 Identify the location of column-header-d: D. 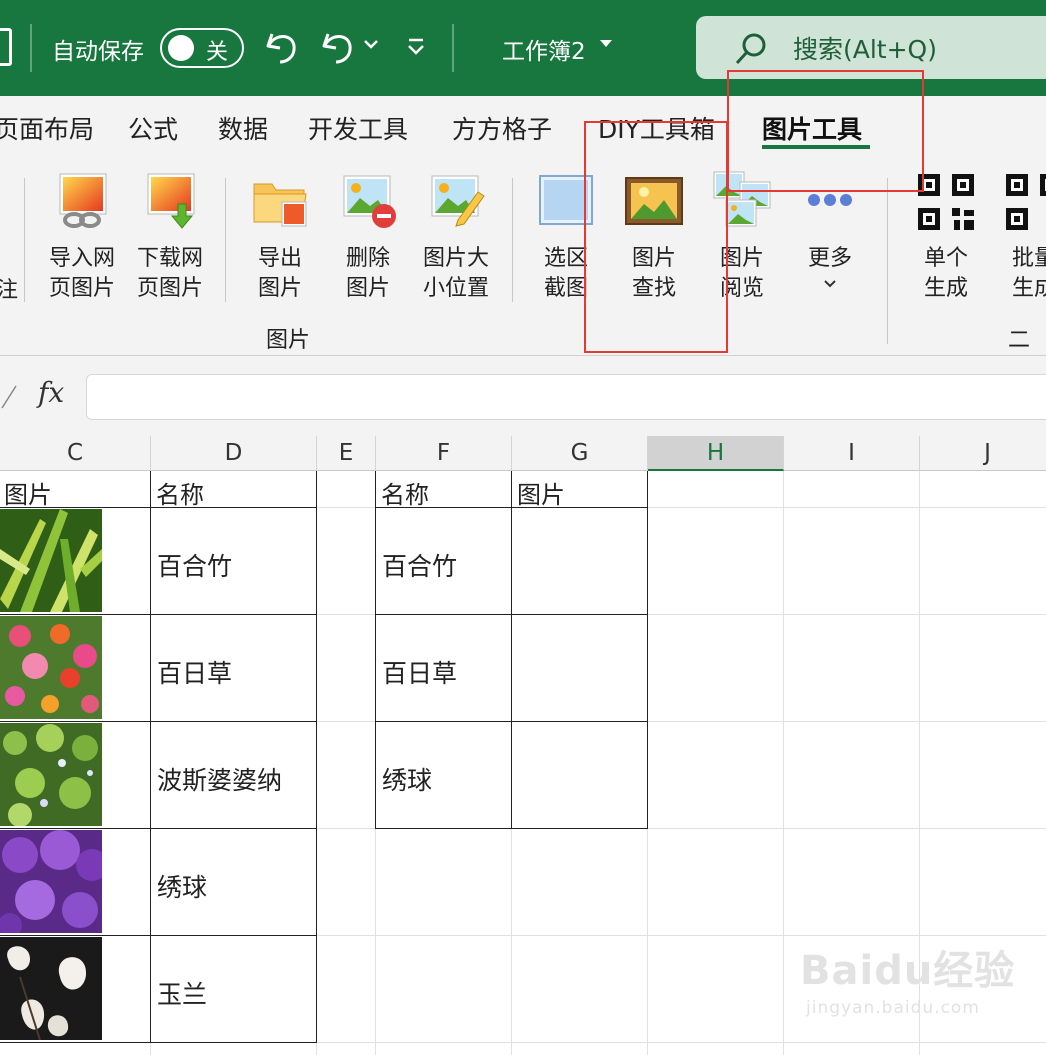
(234, 453).